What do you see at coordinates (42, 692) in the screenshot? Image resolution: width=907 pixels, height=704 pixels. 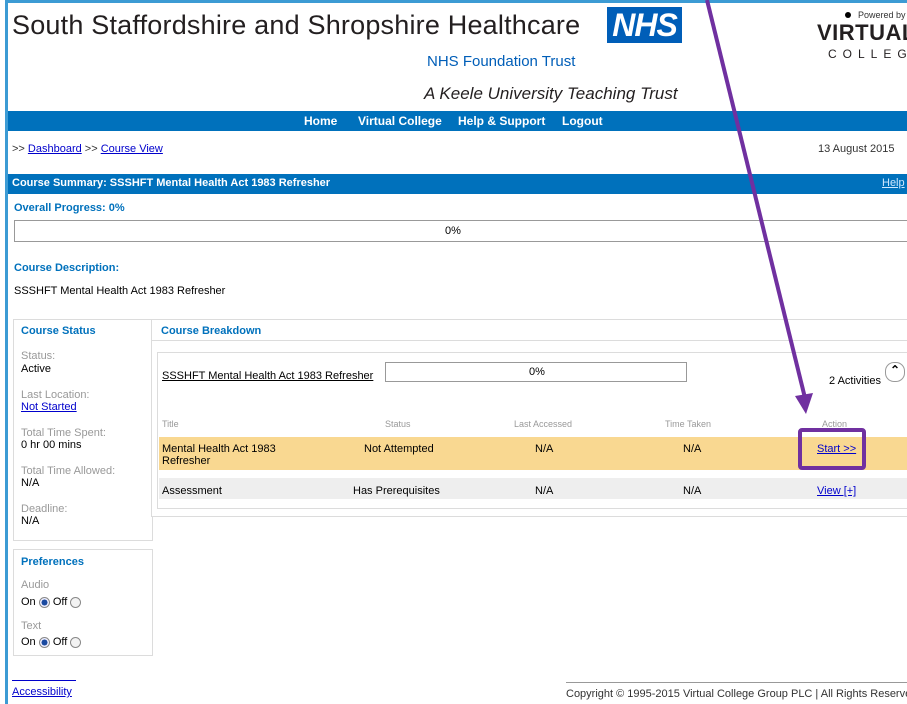 I see `accessibility-link: Accessibility` at bounding box center [42, 692].